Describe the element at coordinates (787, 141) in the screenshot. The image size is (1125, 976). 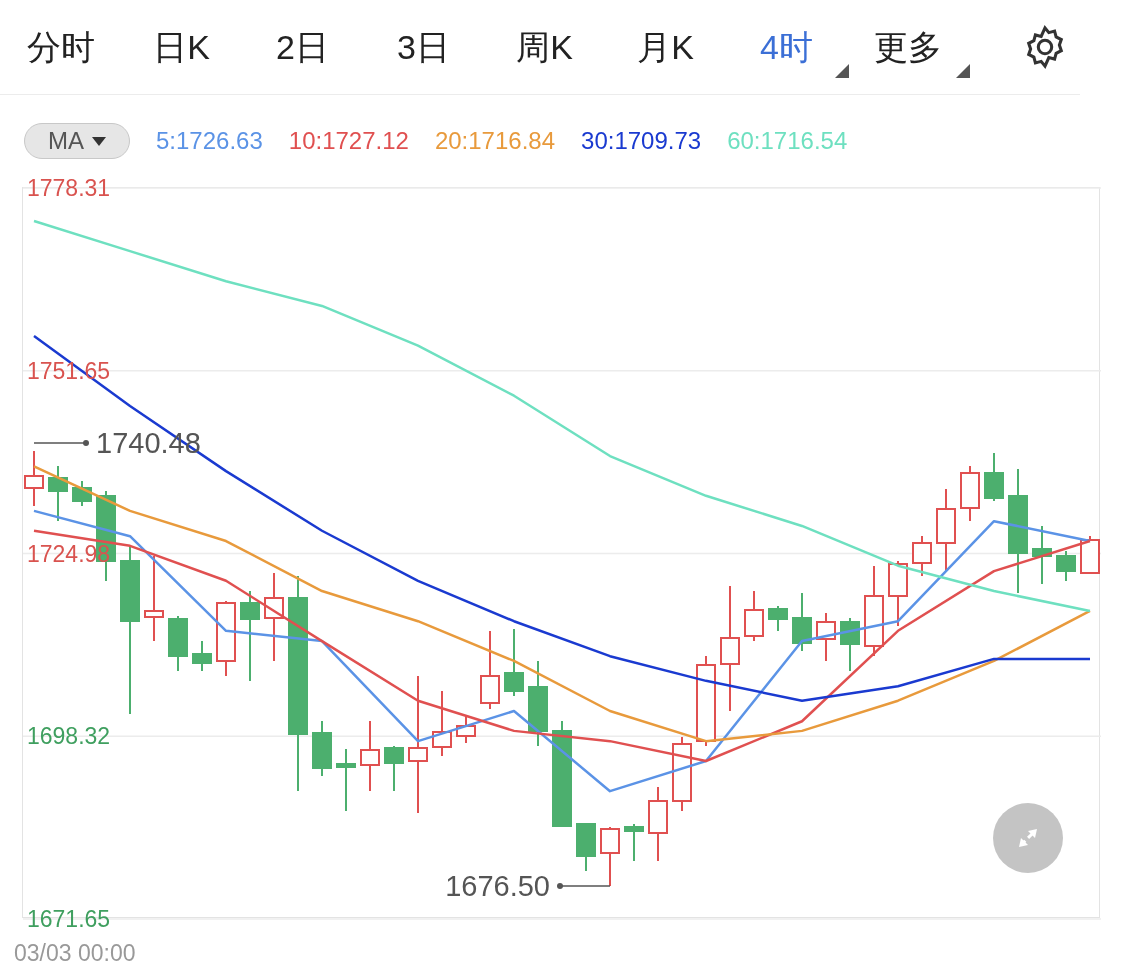
I see `ma-legend-value: 60:1716.54` at that location.